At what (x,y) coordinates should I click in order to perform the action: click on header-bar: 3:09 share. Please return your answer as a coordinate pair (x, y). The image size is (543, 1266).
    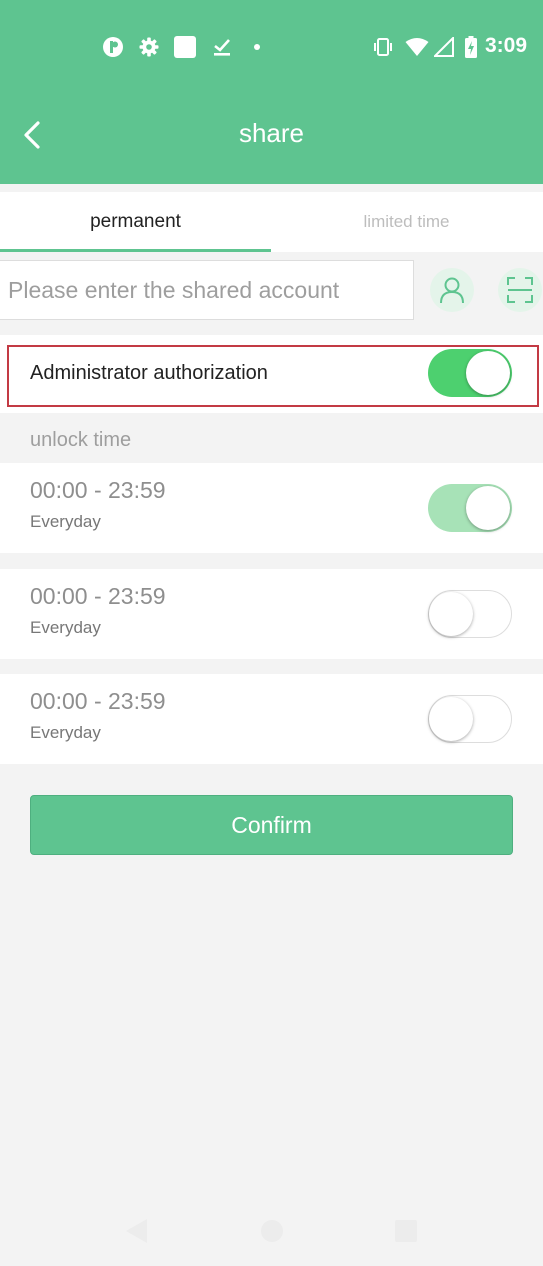
    Looking at the image, I should click on (271, 92).